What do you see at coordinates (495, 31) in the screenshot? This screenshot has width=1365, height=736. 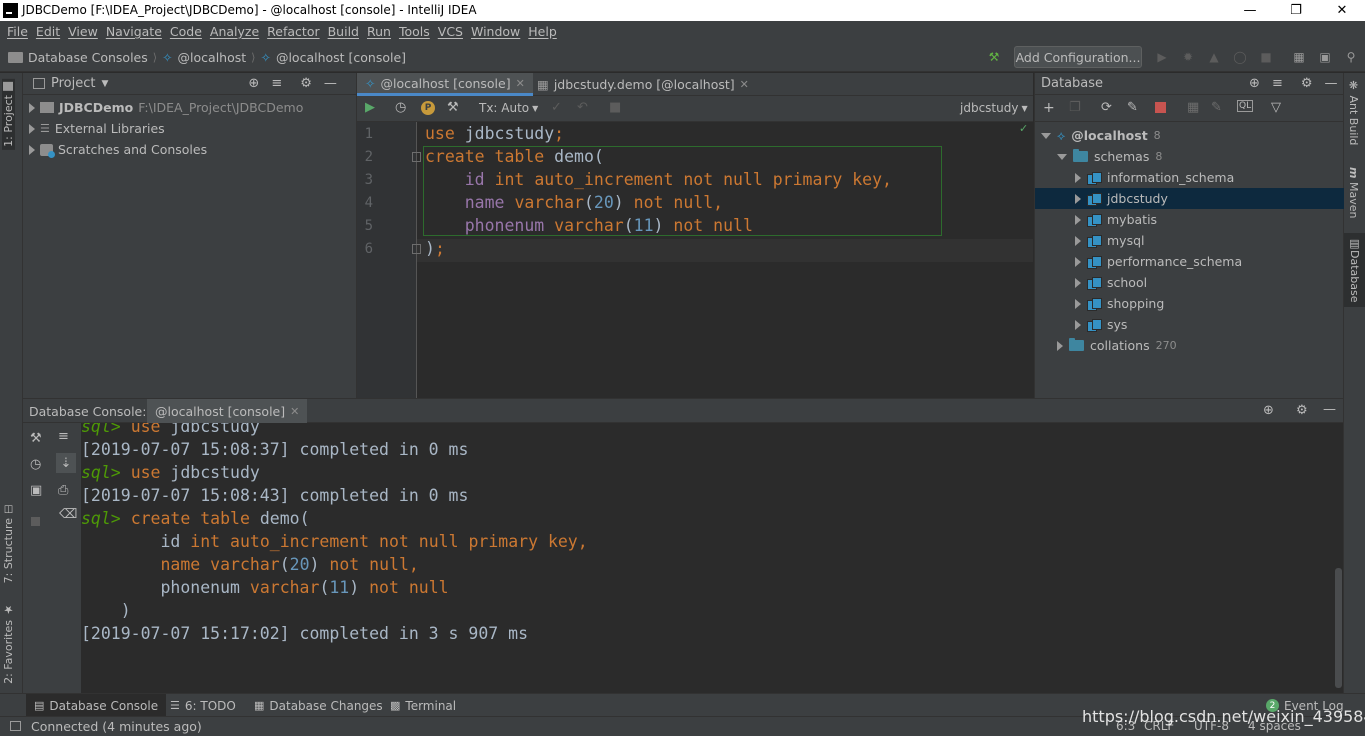 I see `menu-window: Window` at bounding box center [495, 31].